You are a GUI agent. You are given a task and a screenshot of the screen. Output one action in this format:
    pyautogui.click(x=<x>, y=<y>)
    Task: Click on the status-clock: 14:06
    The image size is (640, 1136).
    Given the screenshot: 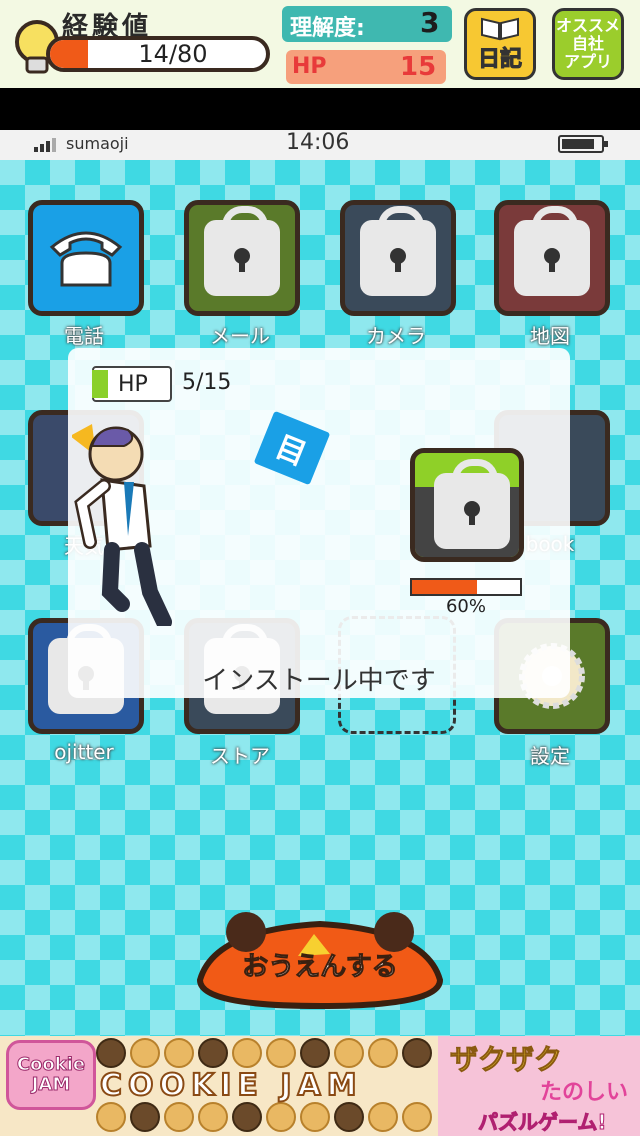 What is the action you would take?
    pyautogui.click(x=318, y=142)
    